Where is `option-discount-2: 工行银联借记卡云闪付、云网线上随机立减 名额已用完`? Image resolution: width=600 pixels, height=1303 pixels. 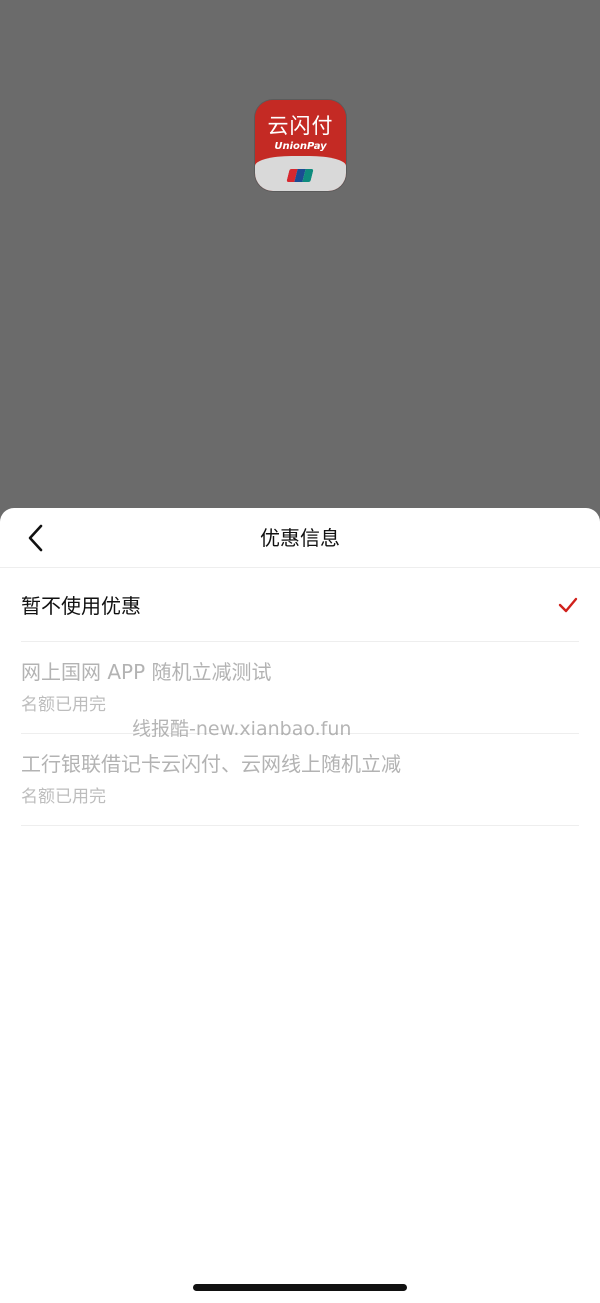
option-discount-2: 工行银联借记卡云闪付、云网线上随机立减 名额已用完 is located at coordinates (300, 780).